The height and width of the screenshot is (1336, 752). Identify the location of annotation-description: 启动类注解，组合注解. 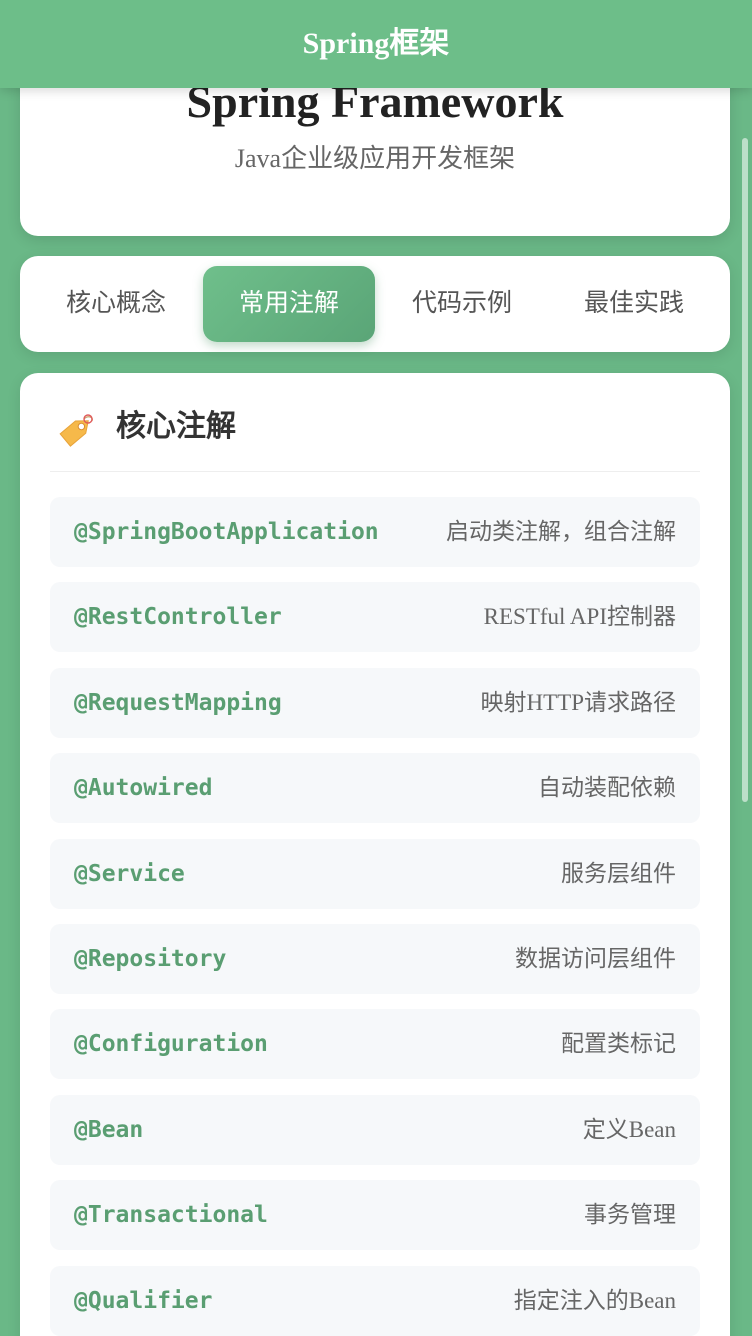
(561, 531).